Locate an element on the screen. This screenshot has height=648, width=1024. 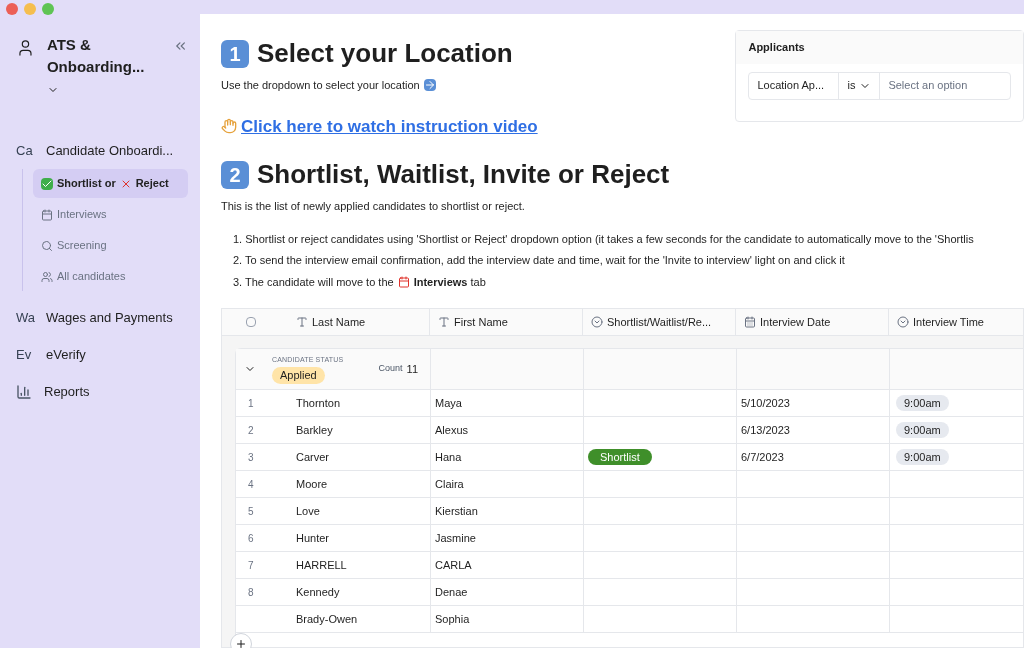
table-cell-text: Love is located at coordinates (307, 511).